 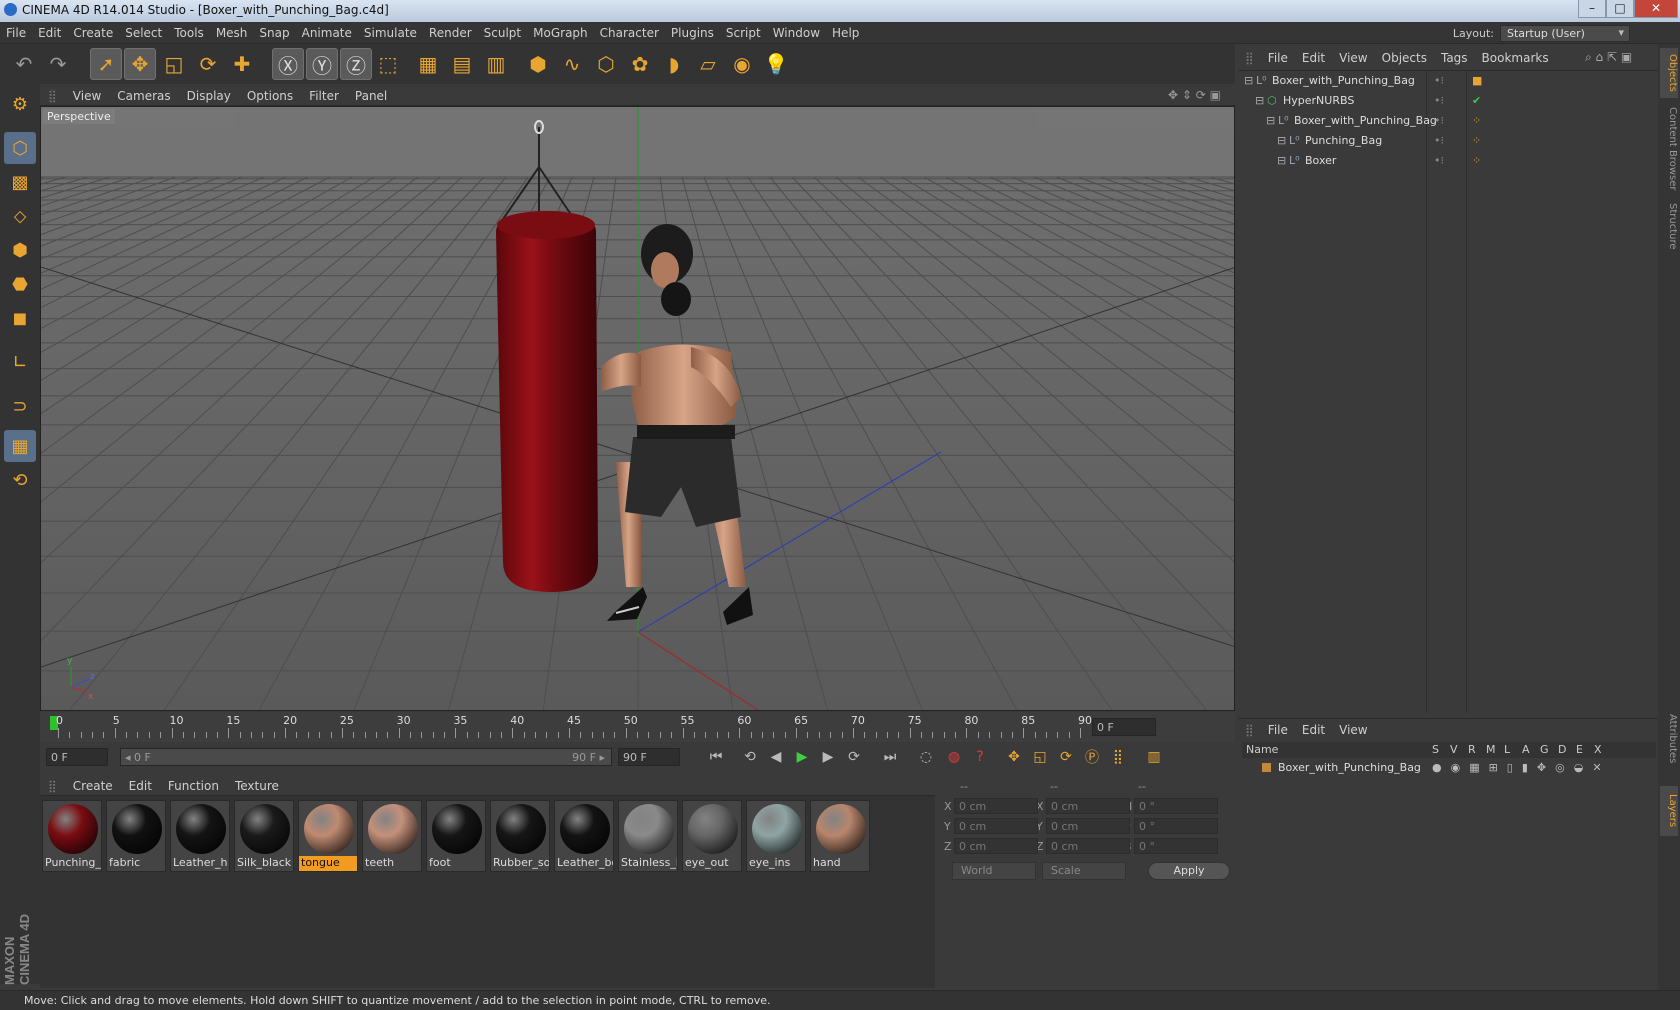 I want to click on light-icon: 💡, so click(x=776, y=64).